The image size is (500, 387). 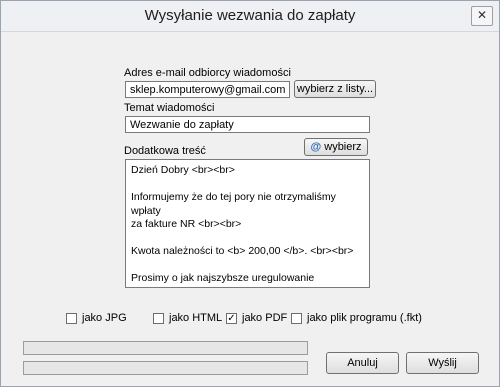 I want to click on send-button: Wyślij, so click(x=442, y=363).